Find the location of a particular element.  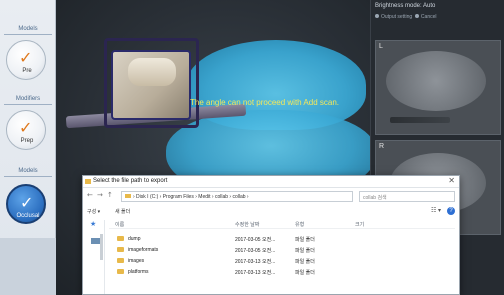

warning-message: The angle can not proceed with Add scan. is located at coordinates (264, 102).